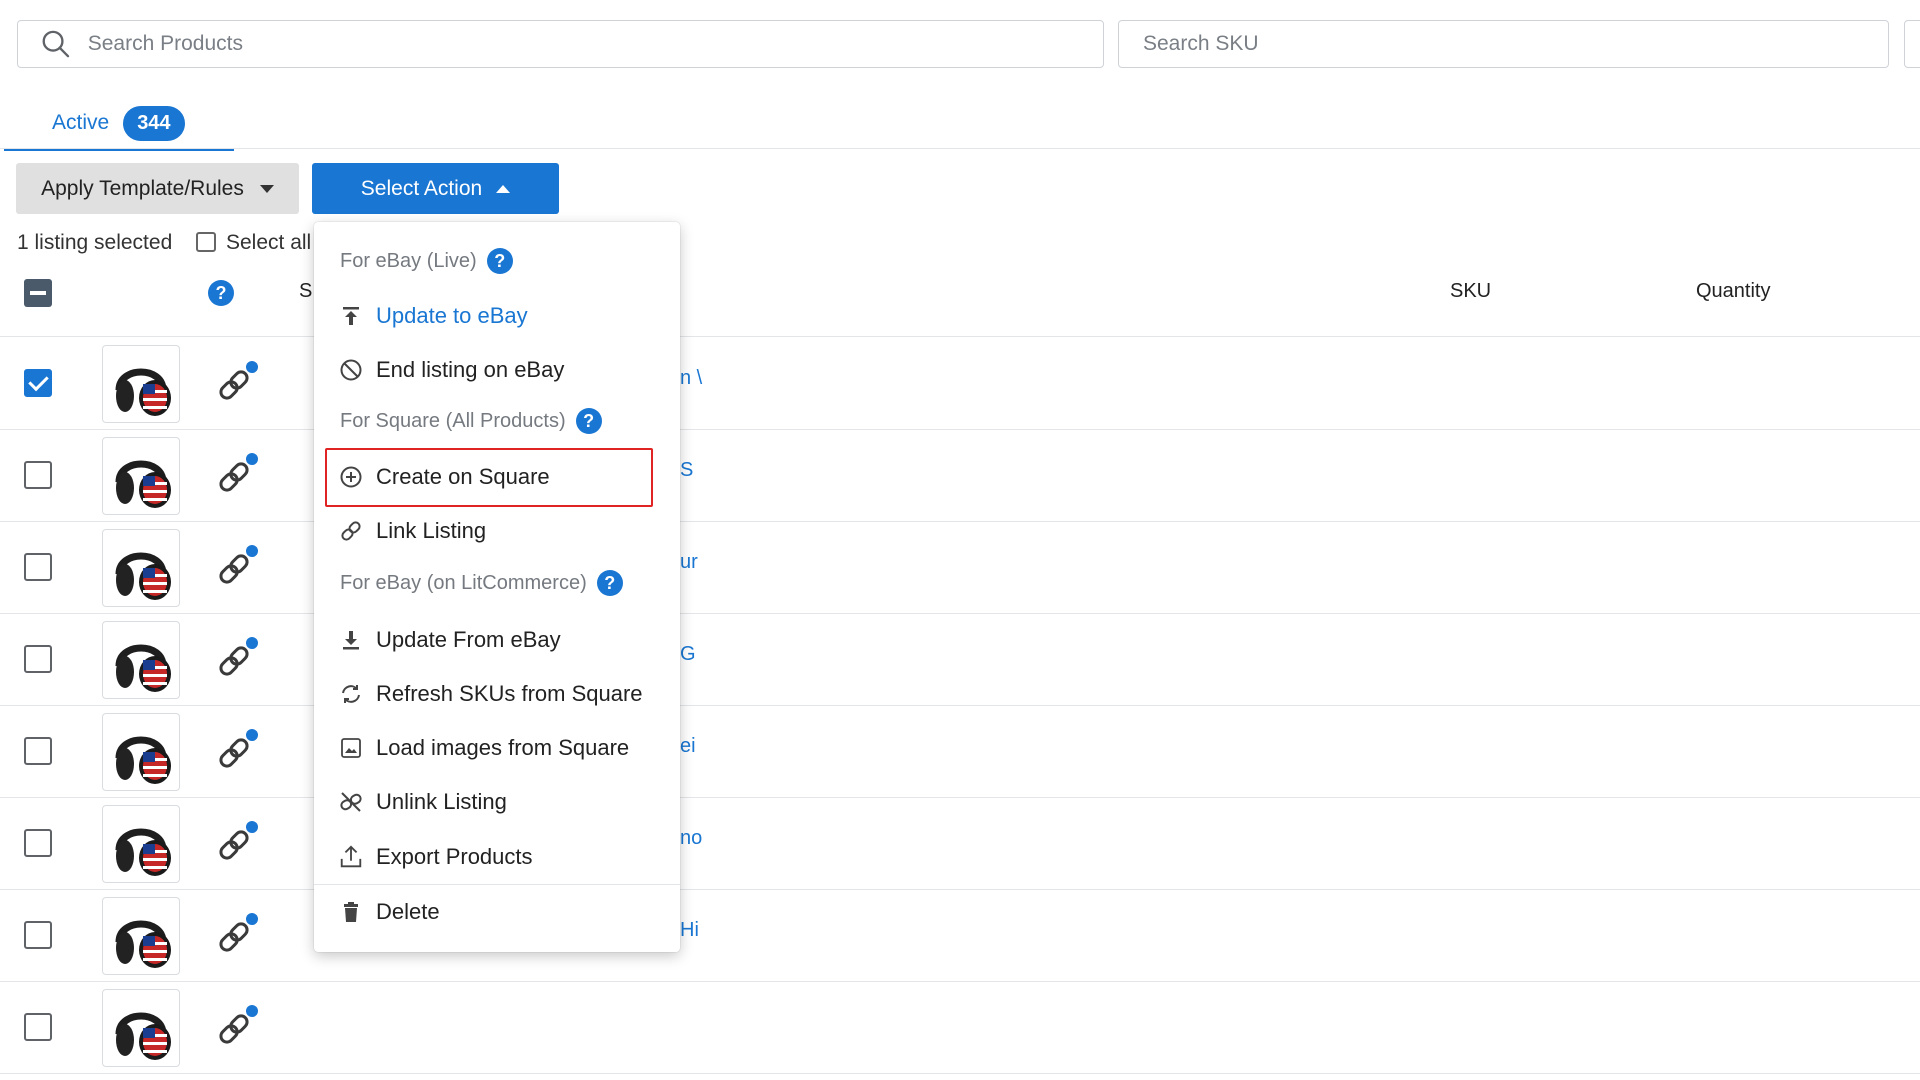 This screenshot has height=1080, width=1920. Describe the element at coordinates (81, 122) in the screenshot. I see `tab-active-label: Active` at that location.